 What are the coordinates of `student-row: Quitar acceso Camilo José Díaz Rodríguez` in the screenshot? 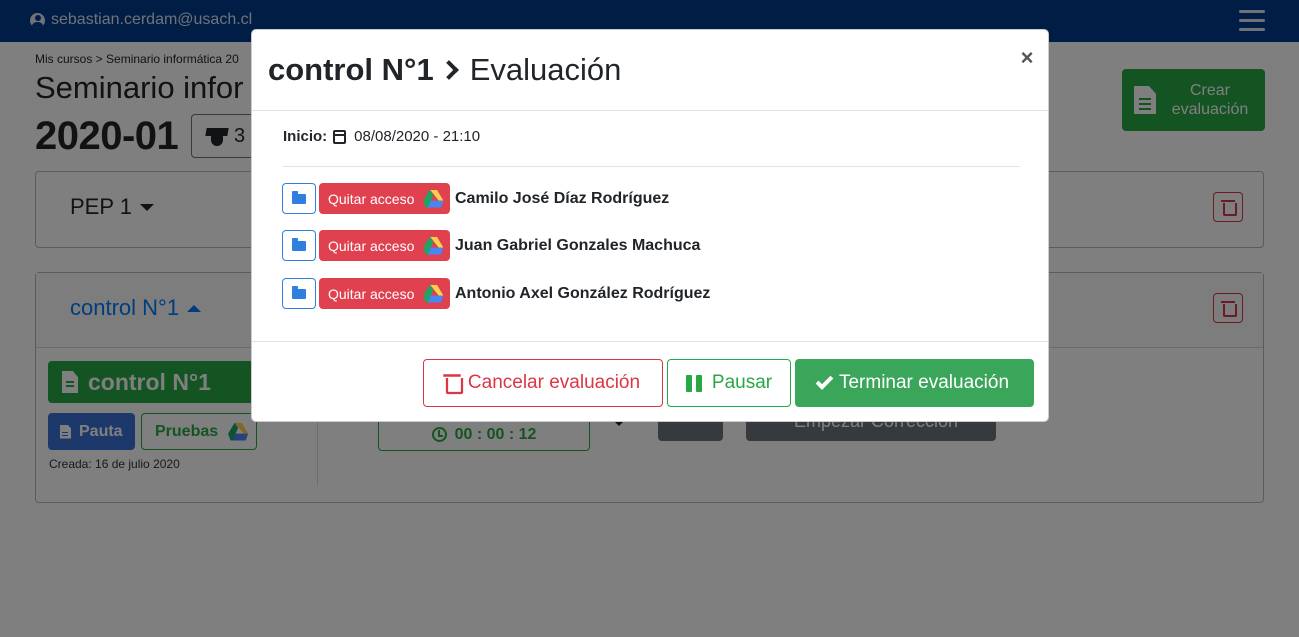 It's located at (475, 198).